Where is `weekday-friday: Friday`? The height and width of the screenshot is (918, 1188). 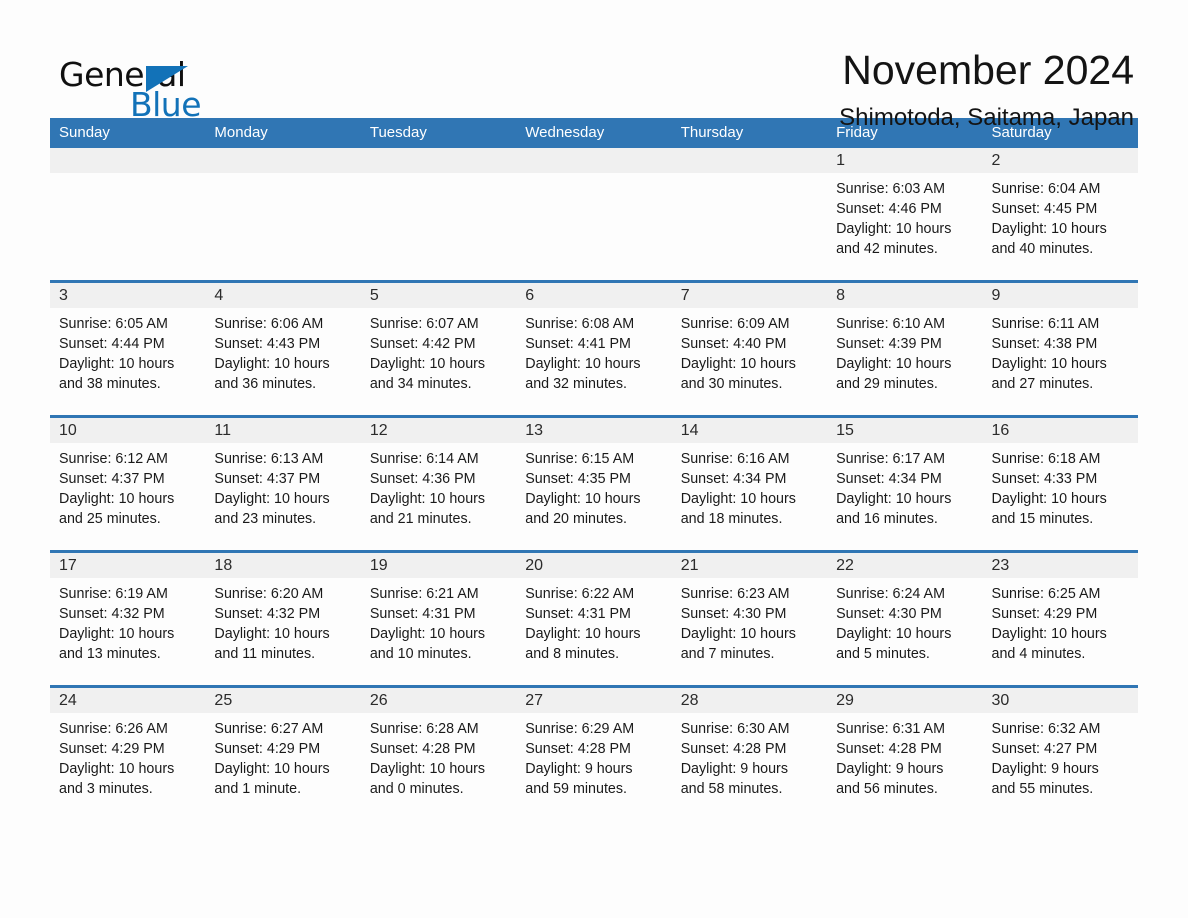 weekday-friday: Friday is located at coordinates (857, 132).